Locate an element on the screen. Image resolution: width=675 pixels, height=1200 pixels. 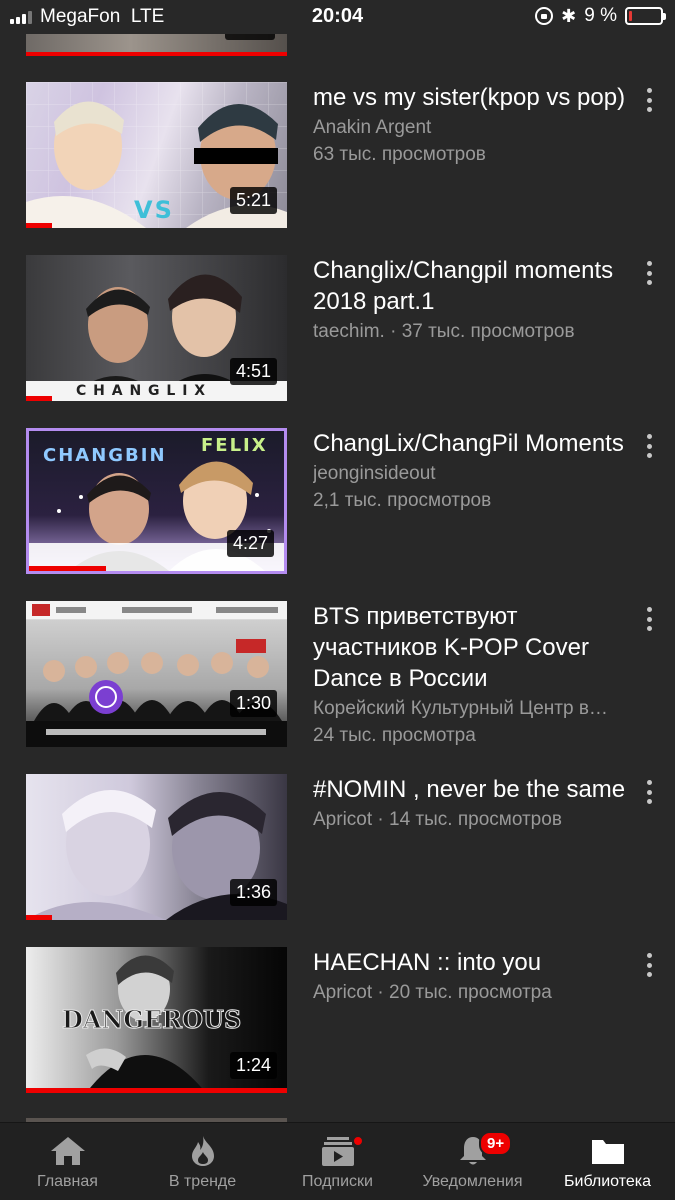
tab-notifications-label: Уведомления is located at coordinates (472, 1181).